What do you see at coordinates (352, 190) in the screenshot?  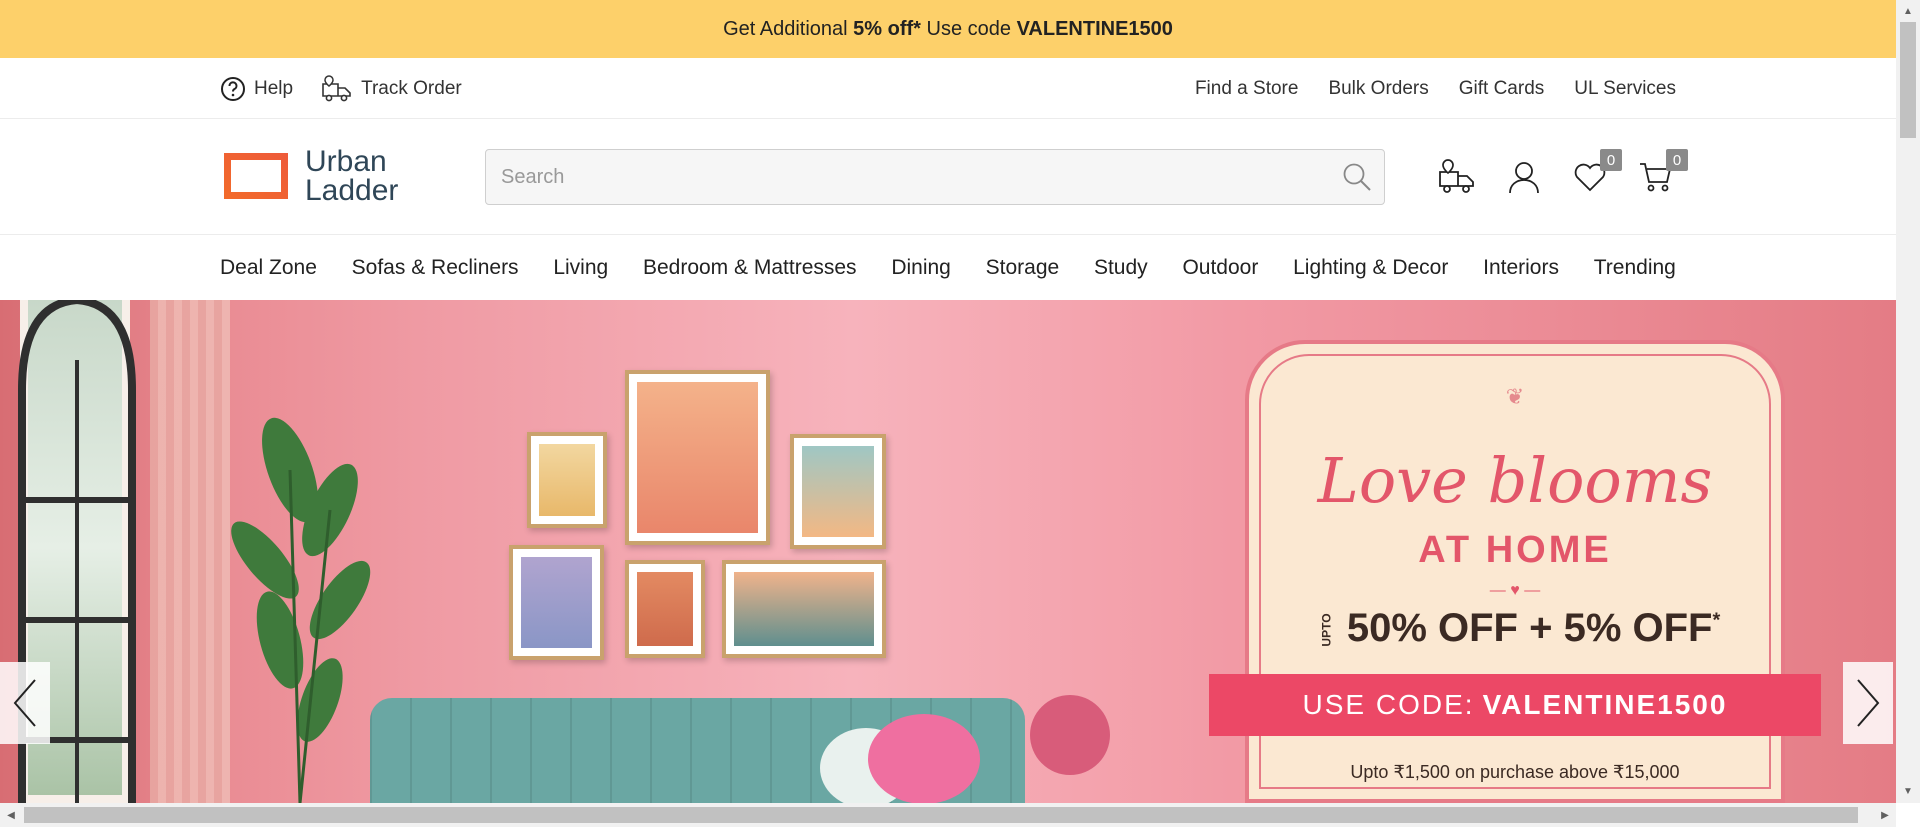 I see `logo-line-2: Ladder` at bounding box center [352, 190].